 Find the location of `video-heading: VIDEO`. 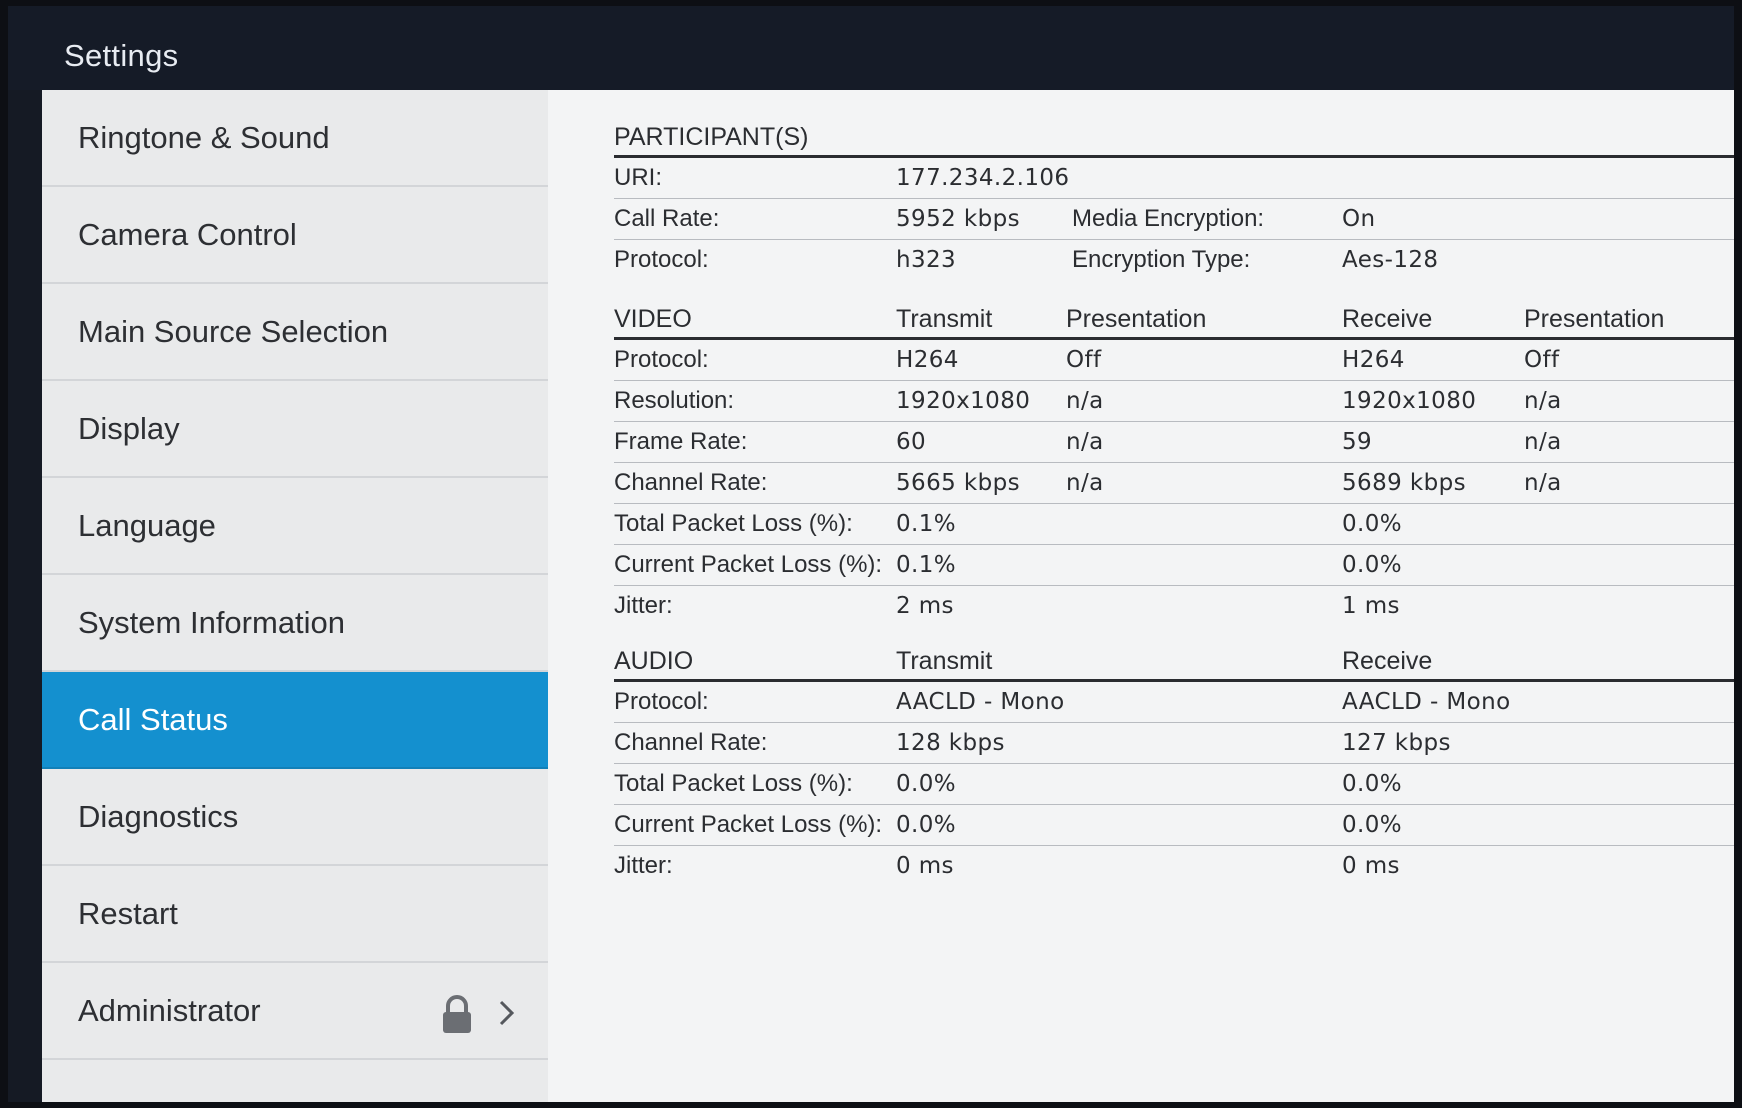

video-heading: VIDEO is located at coordinates (653, 319).